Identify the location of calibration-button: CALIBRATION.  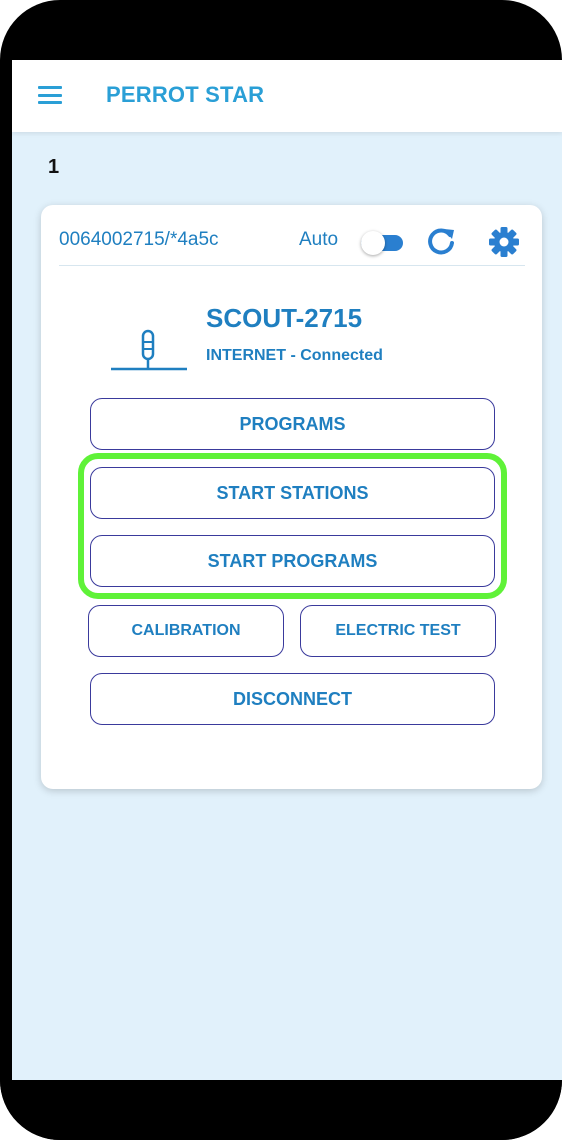
(186, 631).